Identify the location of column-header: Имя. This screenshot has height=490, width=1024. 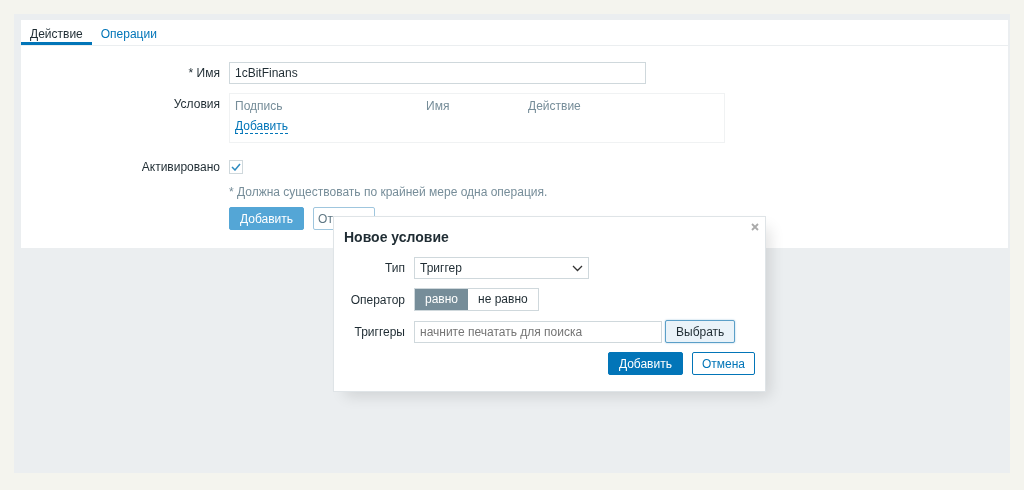
(438, 106).